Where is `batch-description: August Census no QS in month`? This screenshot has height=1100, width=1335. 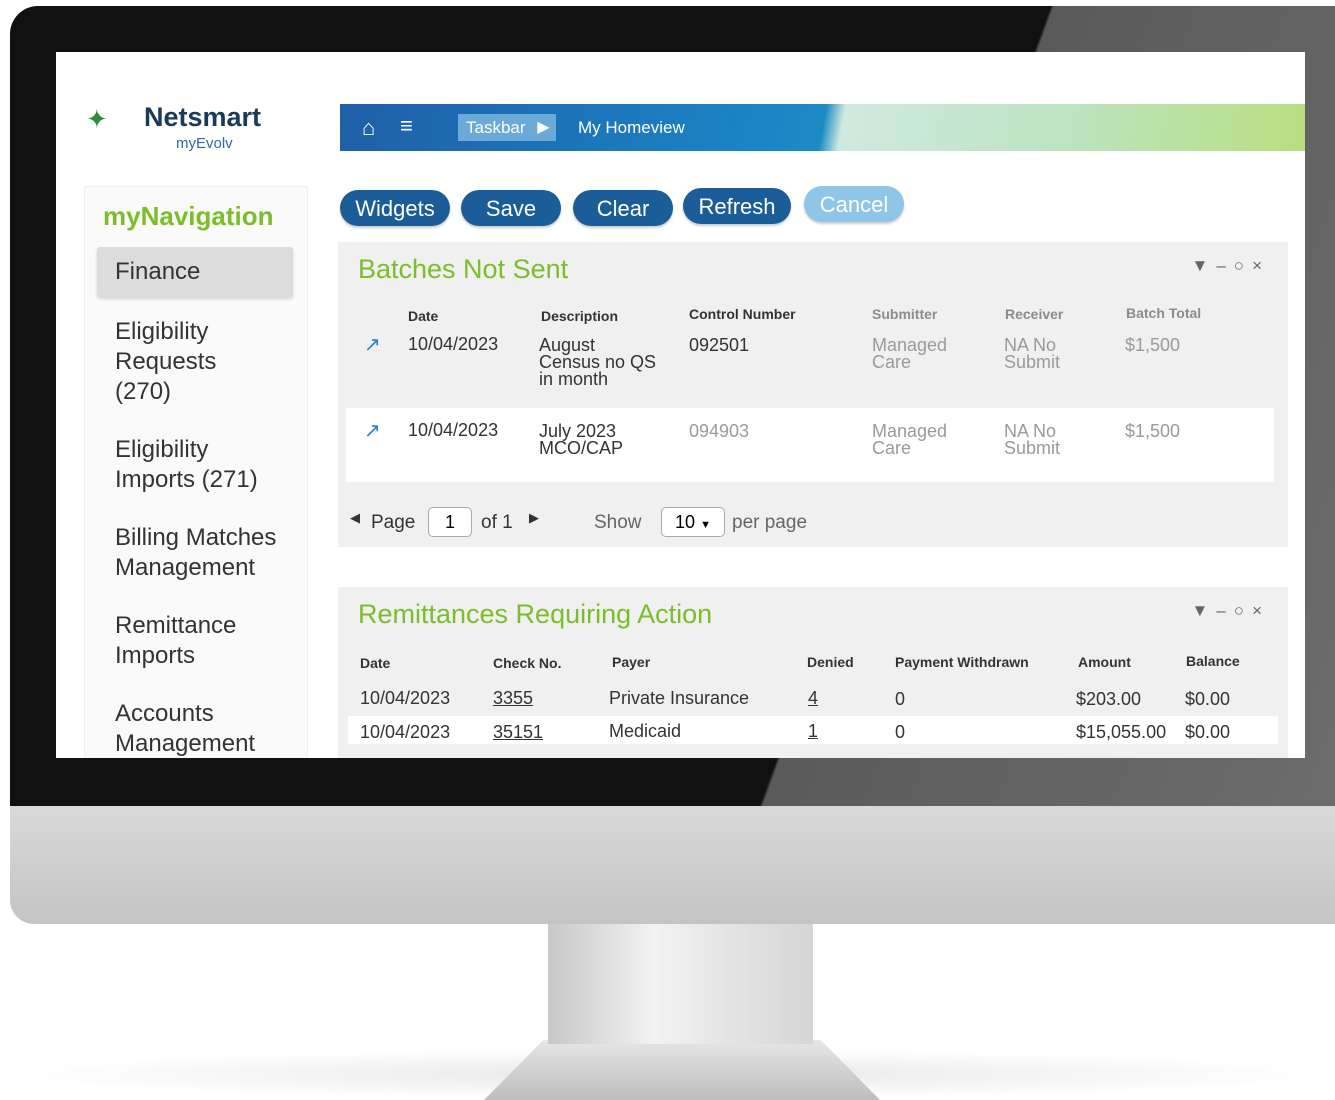
batch-description: August Census no QS in month is located at coordinates (598, 362).